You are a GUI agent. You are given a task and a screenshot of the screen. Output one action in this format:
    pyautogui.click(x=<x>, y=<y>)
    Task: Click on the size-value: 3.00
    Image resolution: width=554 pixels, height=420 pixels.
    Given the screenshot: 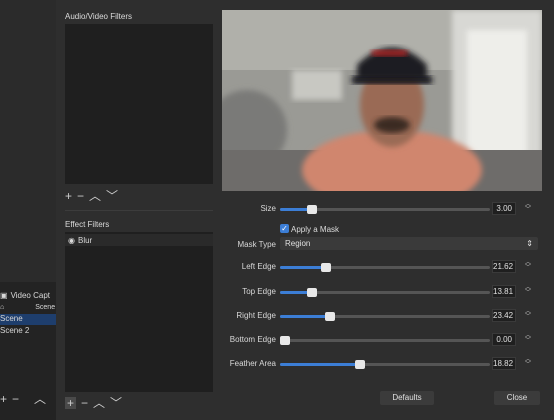 What is the action you would take?
    pyautogui.click(x=504, y=208)
    